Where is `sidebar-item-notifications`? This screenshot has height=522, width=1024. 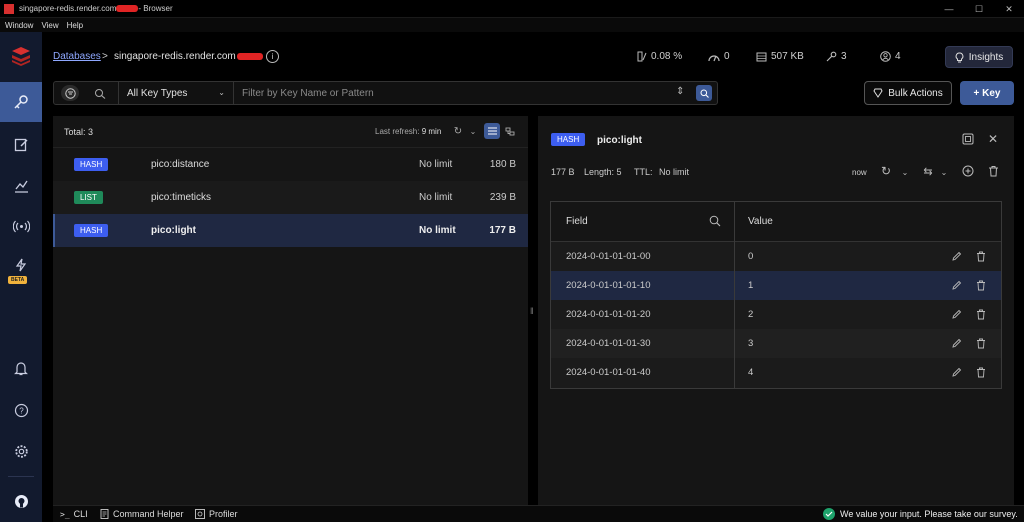
sidebar-item-notifications is located at coordinates (21, 368).